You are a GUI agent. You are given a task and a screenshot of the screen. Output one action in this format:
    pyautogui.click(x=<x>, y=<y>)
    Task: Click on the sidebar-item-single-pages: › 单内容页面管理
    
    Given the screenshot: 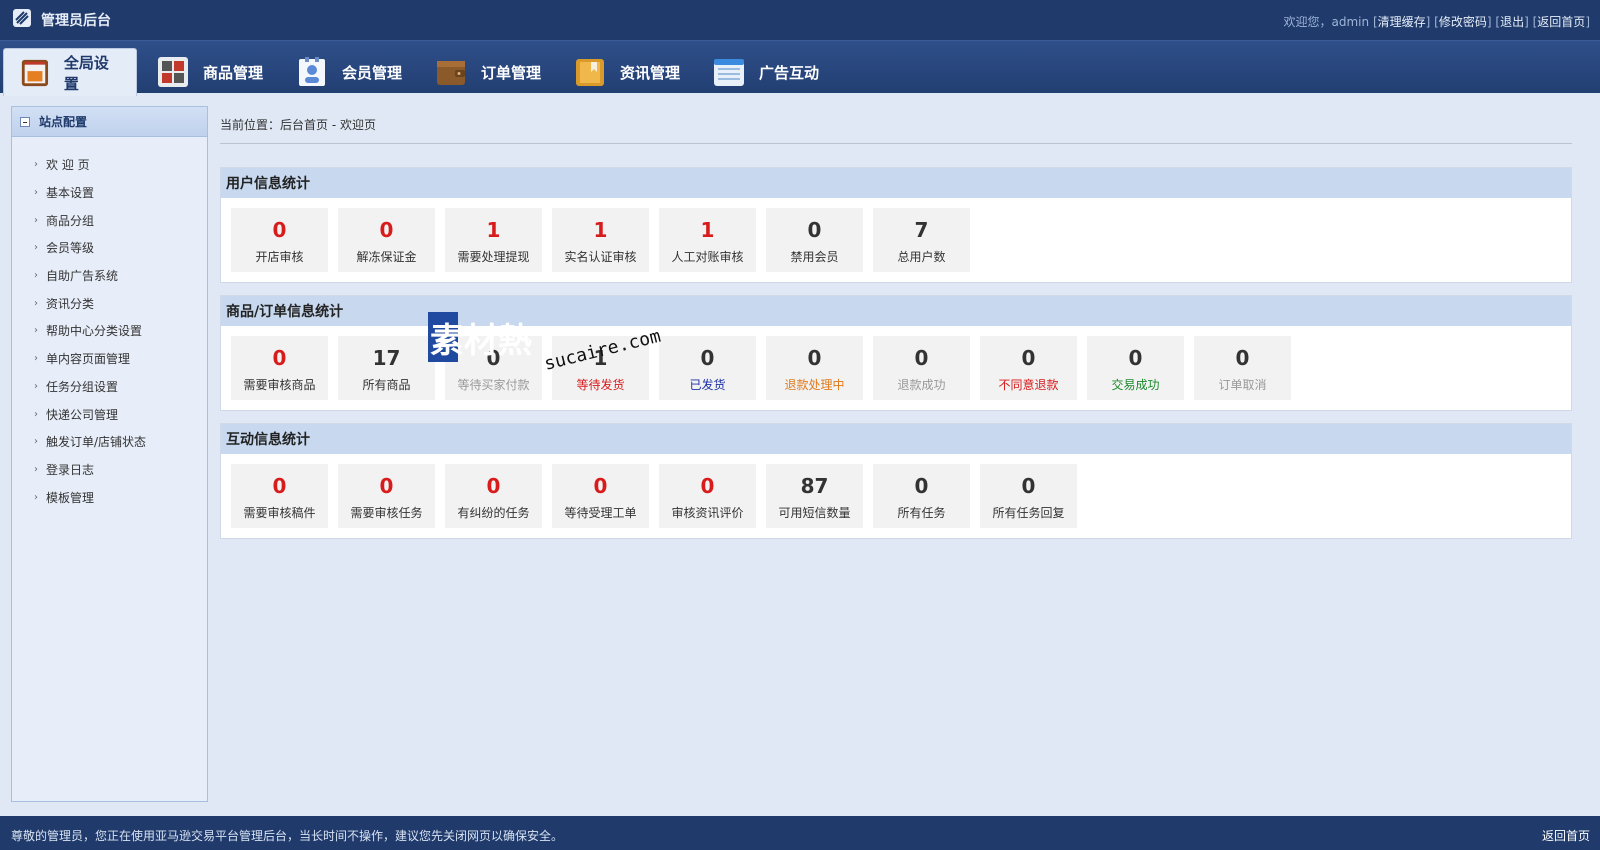 What is the action you would take?
    pyautogui.click(x=109, y=359)
    